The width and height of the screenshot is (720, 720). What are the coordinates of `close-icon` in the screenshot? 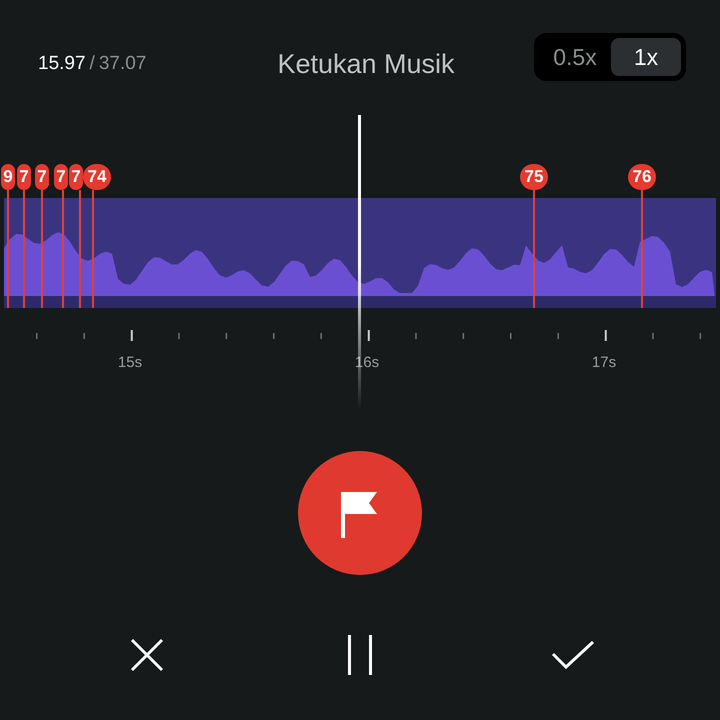 It's located at (147, 655).